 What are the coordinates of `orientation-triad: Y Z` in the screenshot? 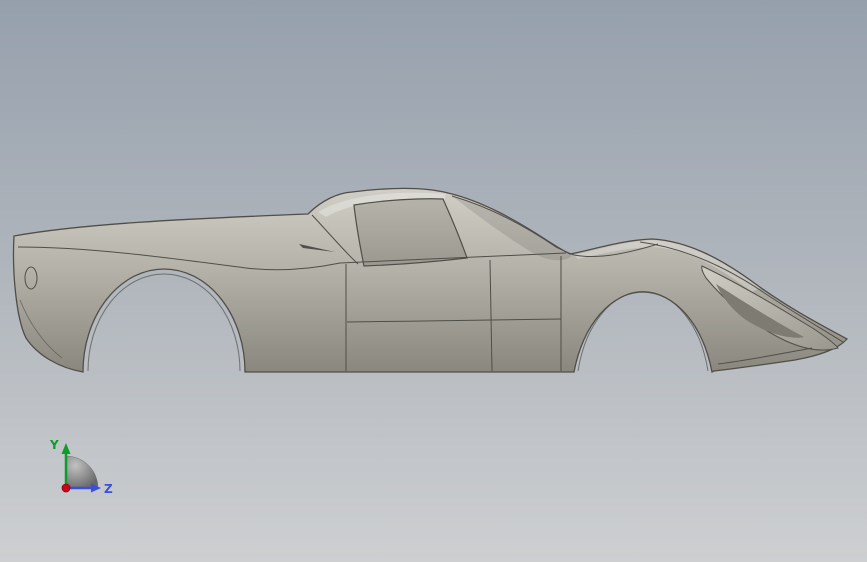 It's located at (81, 467).